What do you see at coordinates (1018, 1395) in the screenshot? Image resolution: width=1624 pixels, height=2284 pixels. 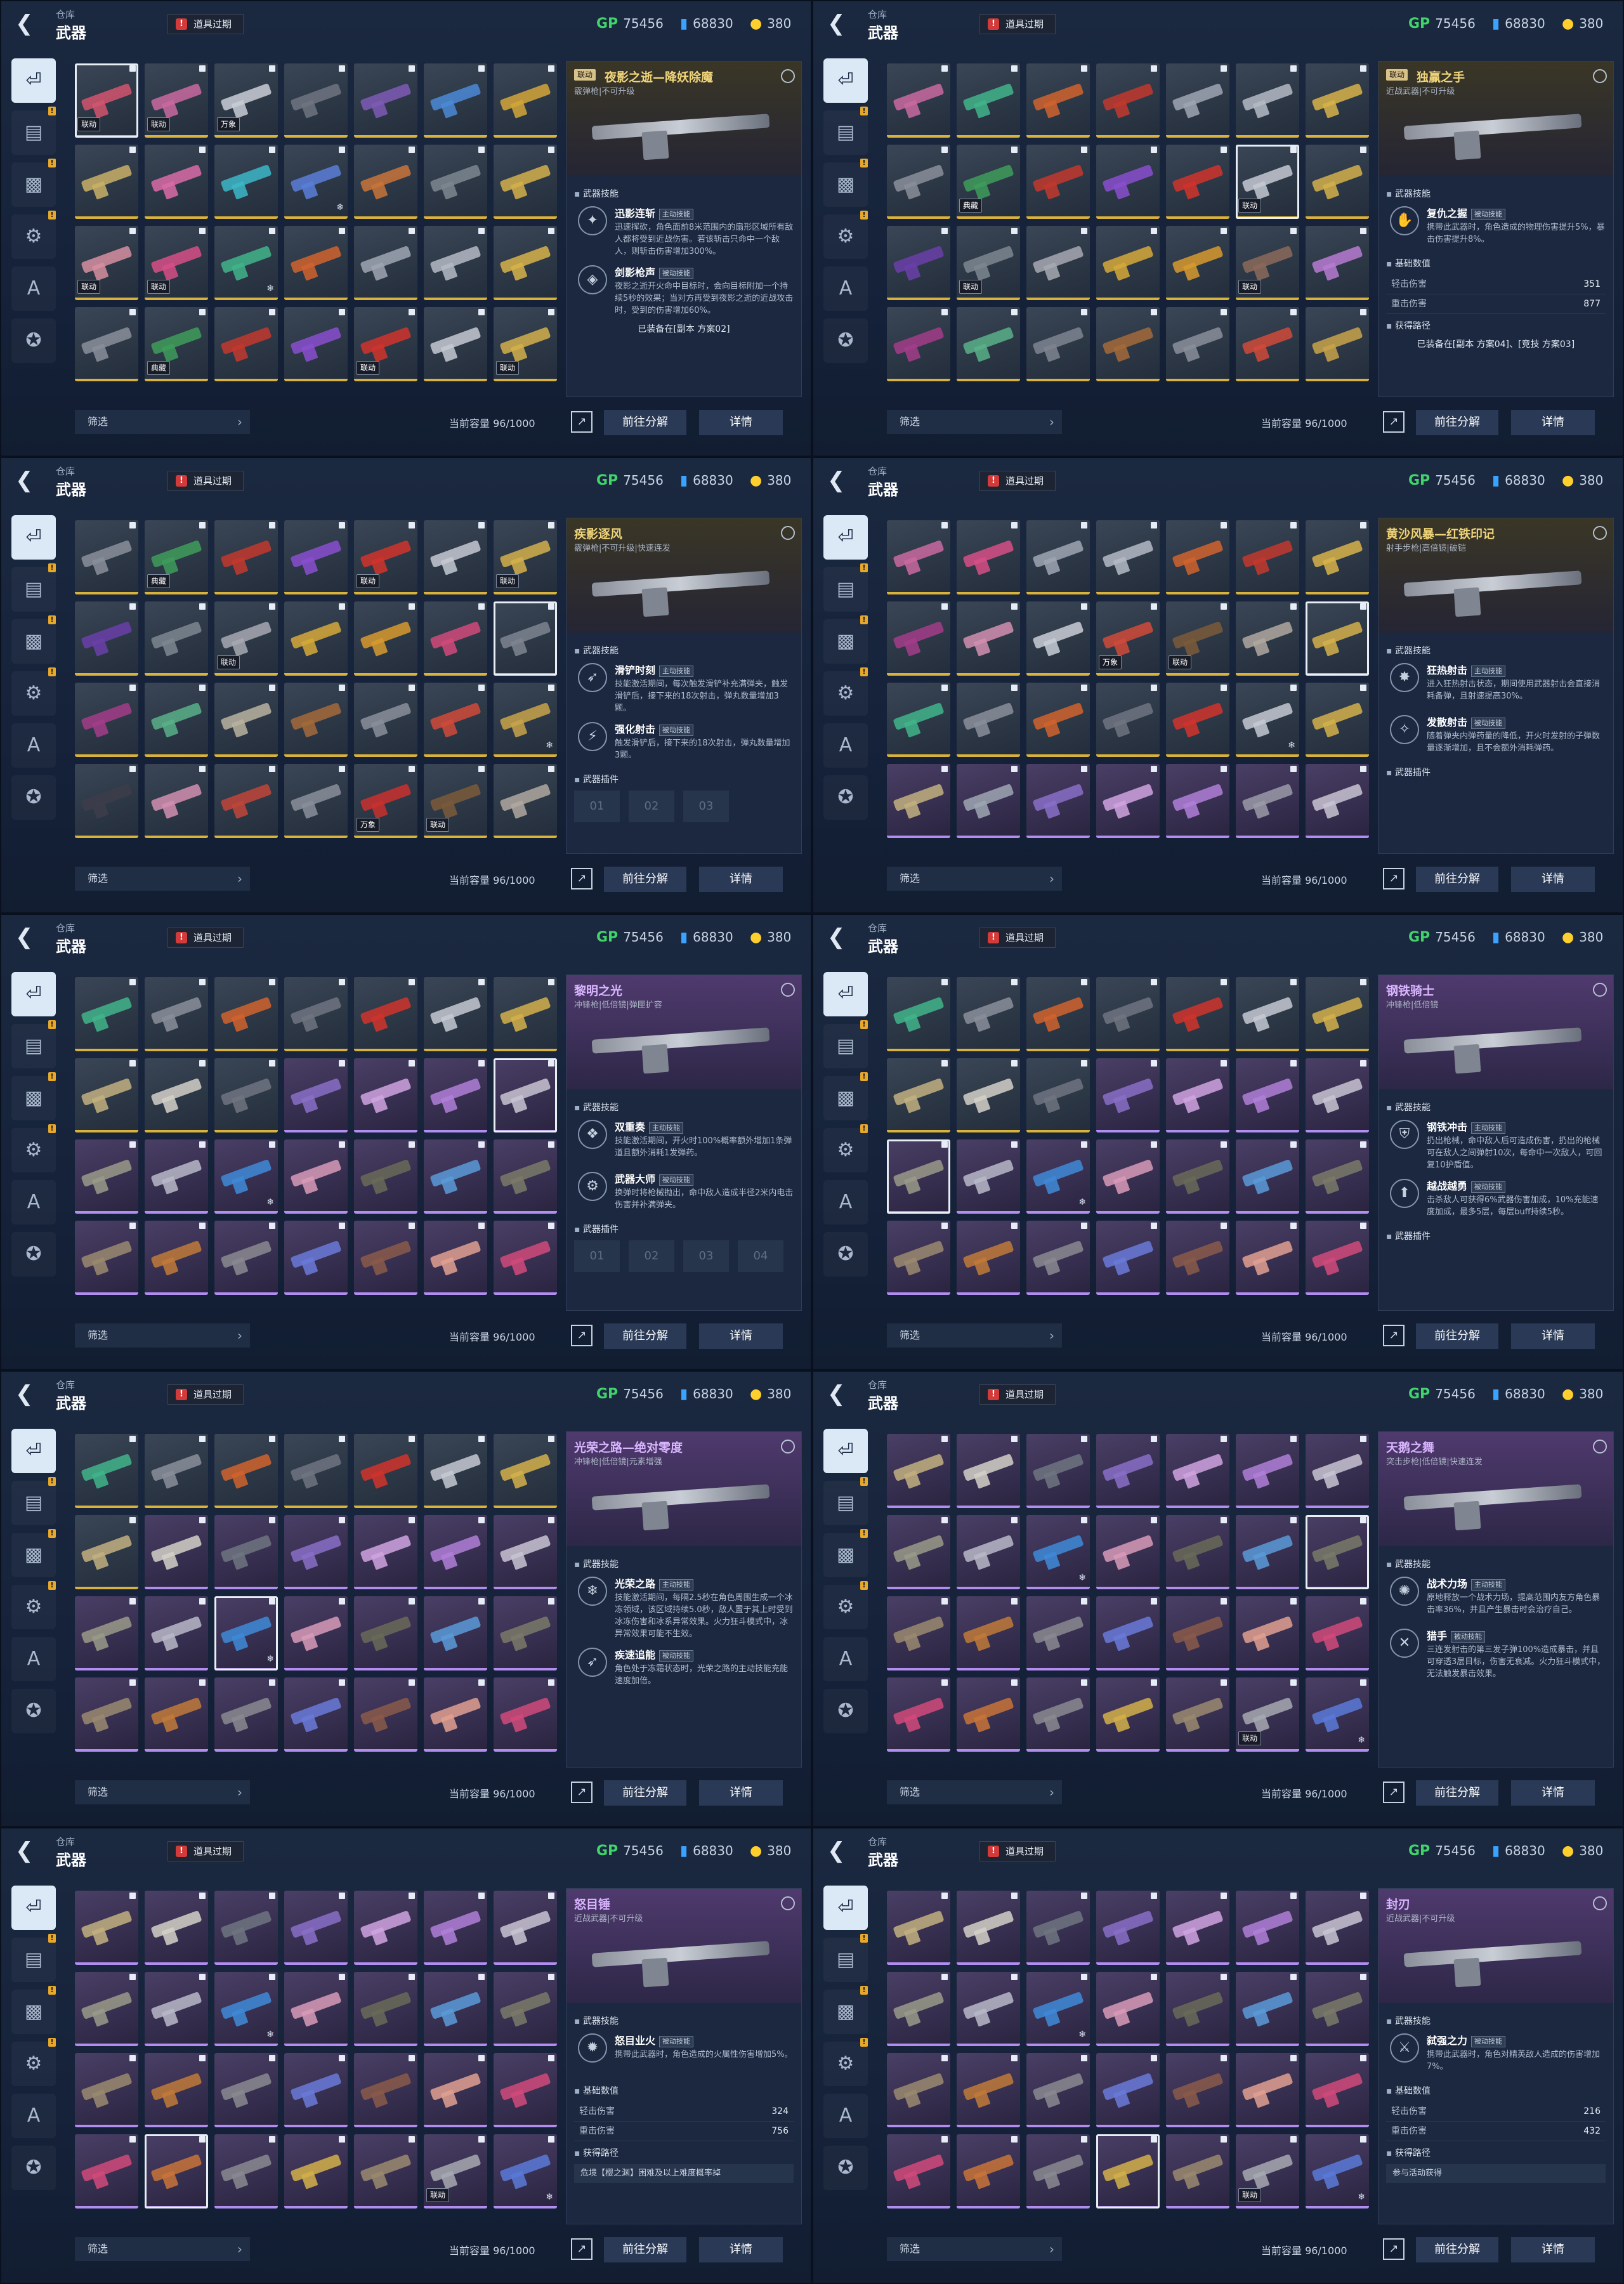 I see `expired-items-button: ! 道具过期` at bounding box center [1018, 1395].